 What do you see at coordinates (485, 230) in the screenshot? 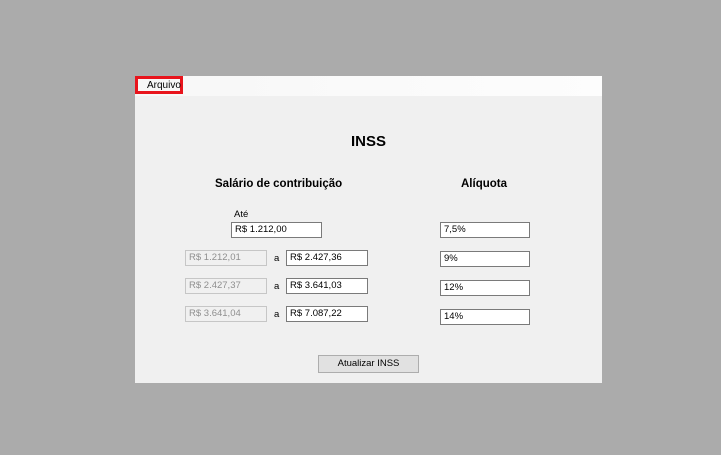
I see `band1-rate-input: 7,5%` at bounding box center [485, 230].